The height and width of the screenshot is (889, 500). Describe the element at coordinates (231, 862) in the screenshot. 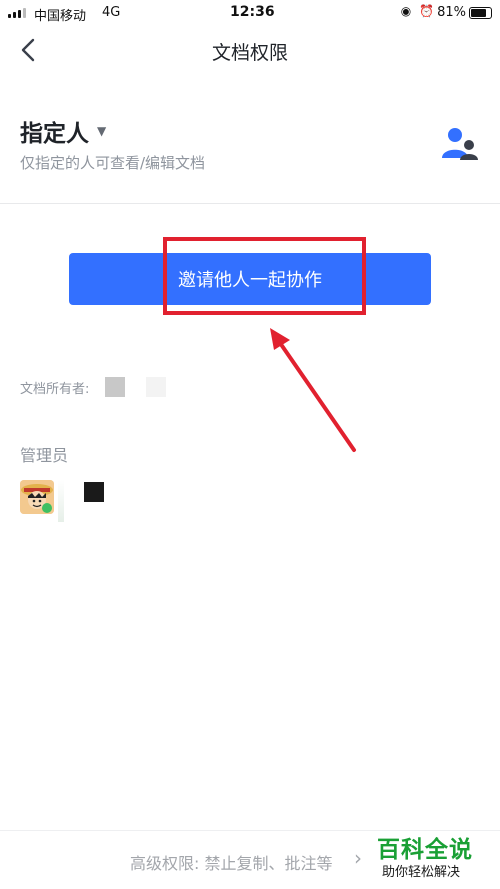

I see `advanced-permissions-link: 高级权限: 禁止复制、批注等` at that location.